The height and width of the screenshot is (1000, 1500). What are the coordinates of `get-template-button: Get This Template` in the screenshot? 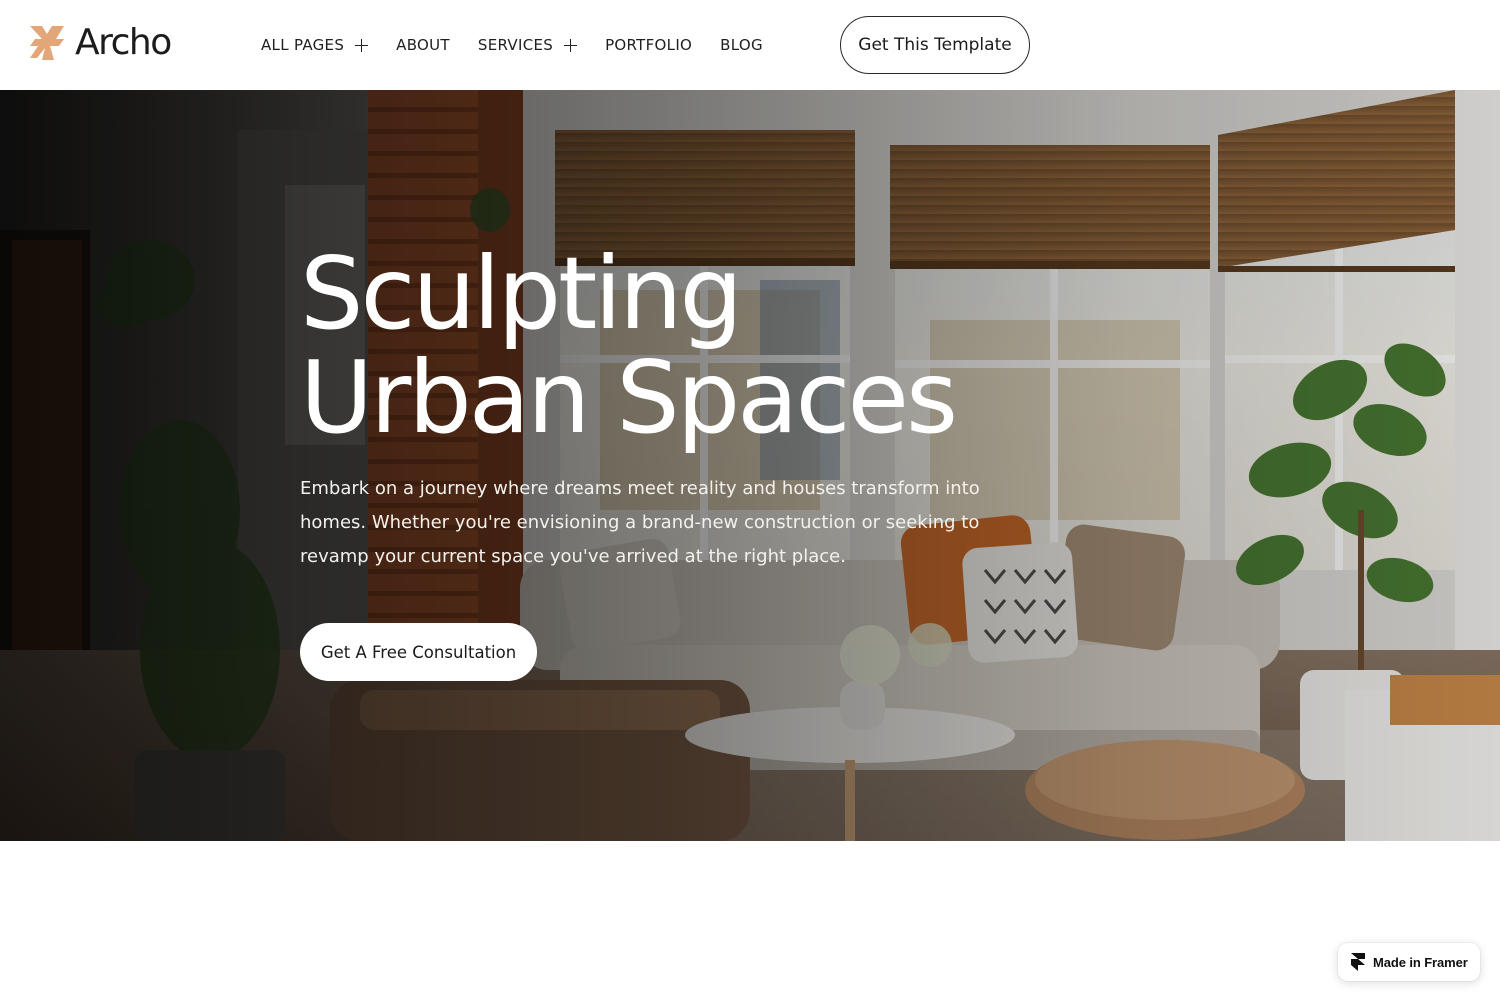 It's located at (935, 45).